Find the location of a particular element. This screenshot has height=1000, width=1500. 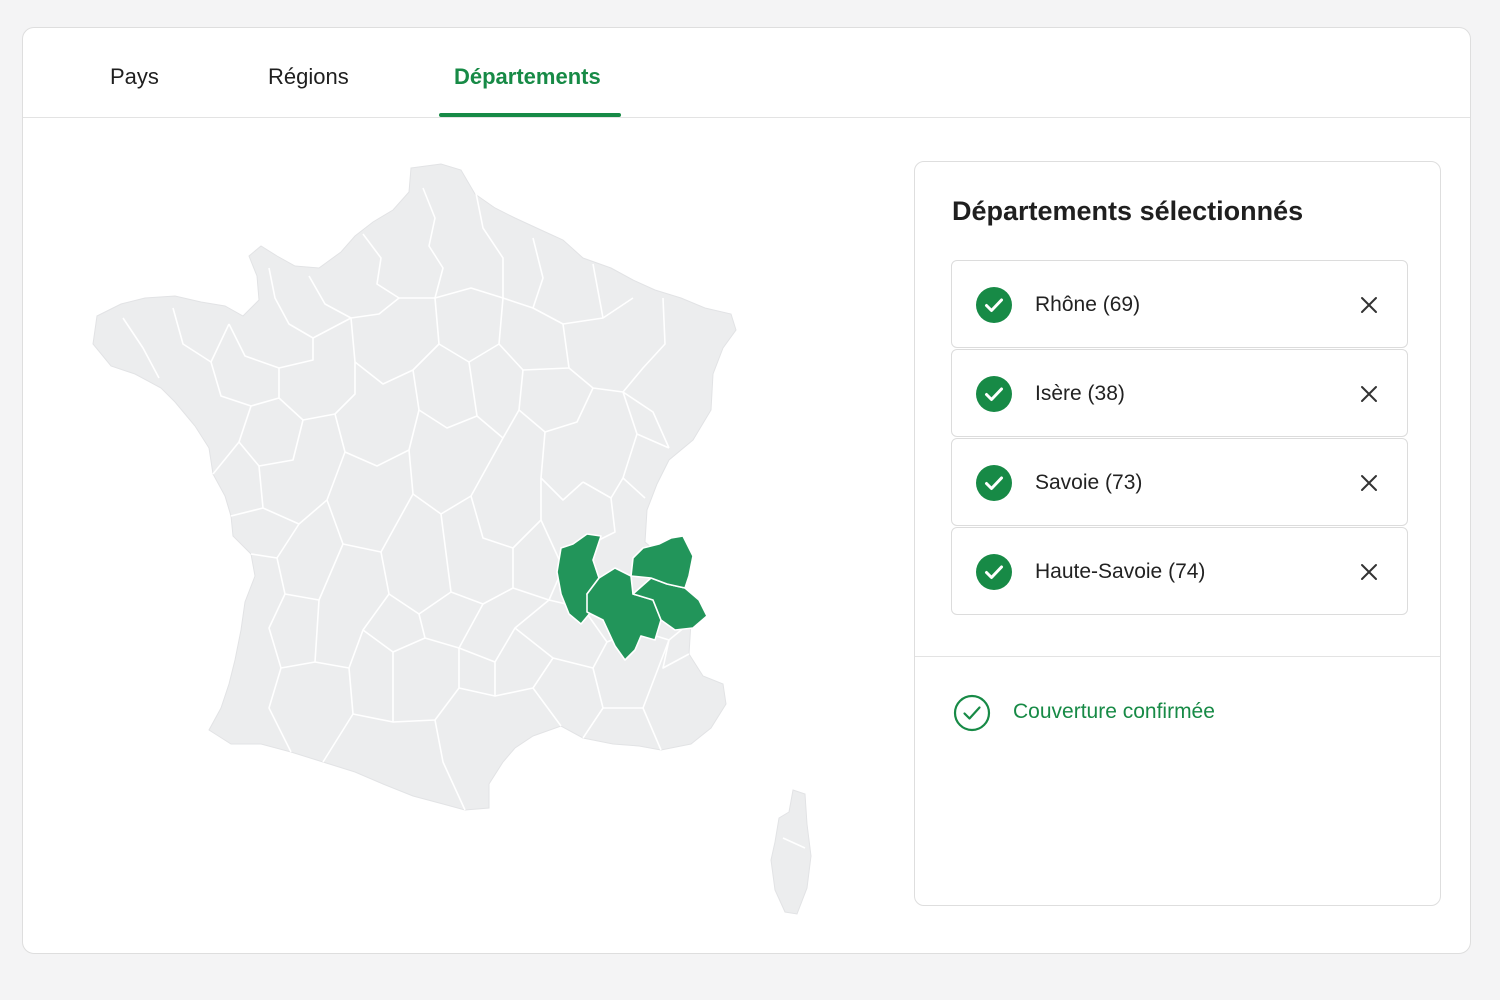

coverage-status: Couverture confirmée is located at coordinates (1173, 714).